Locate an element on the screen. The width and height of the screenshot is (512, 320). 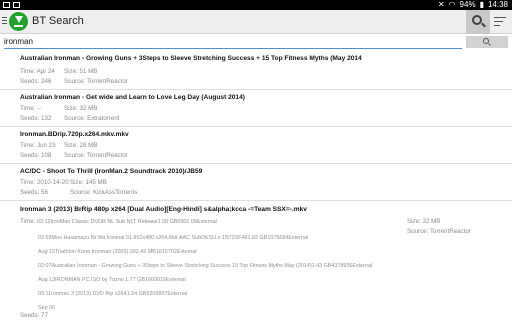
result-size: Size: 145 MB is located at coordinates (88, 182).